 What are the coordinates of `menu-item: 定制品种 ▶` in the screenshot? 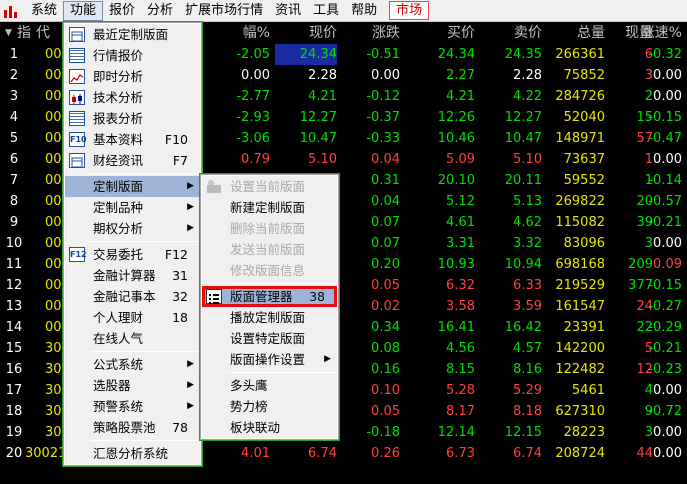 It's located at (132, 207).